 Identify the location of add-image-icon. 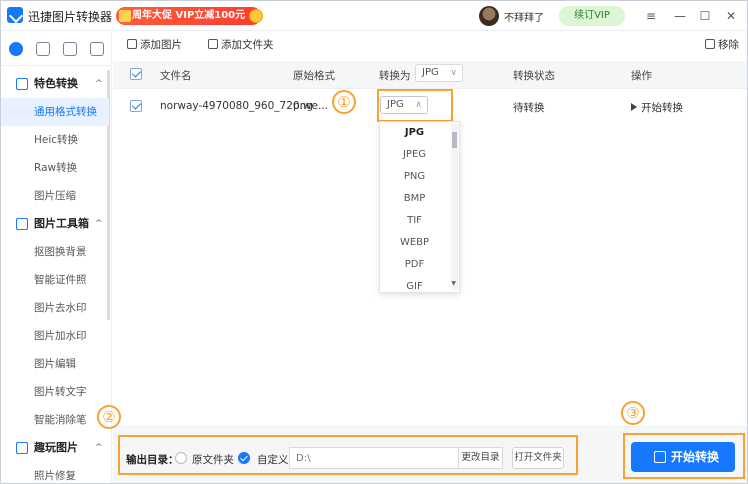
(132, 44).